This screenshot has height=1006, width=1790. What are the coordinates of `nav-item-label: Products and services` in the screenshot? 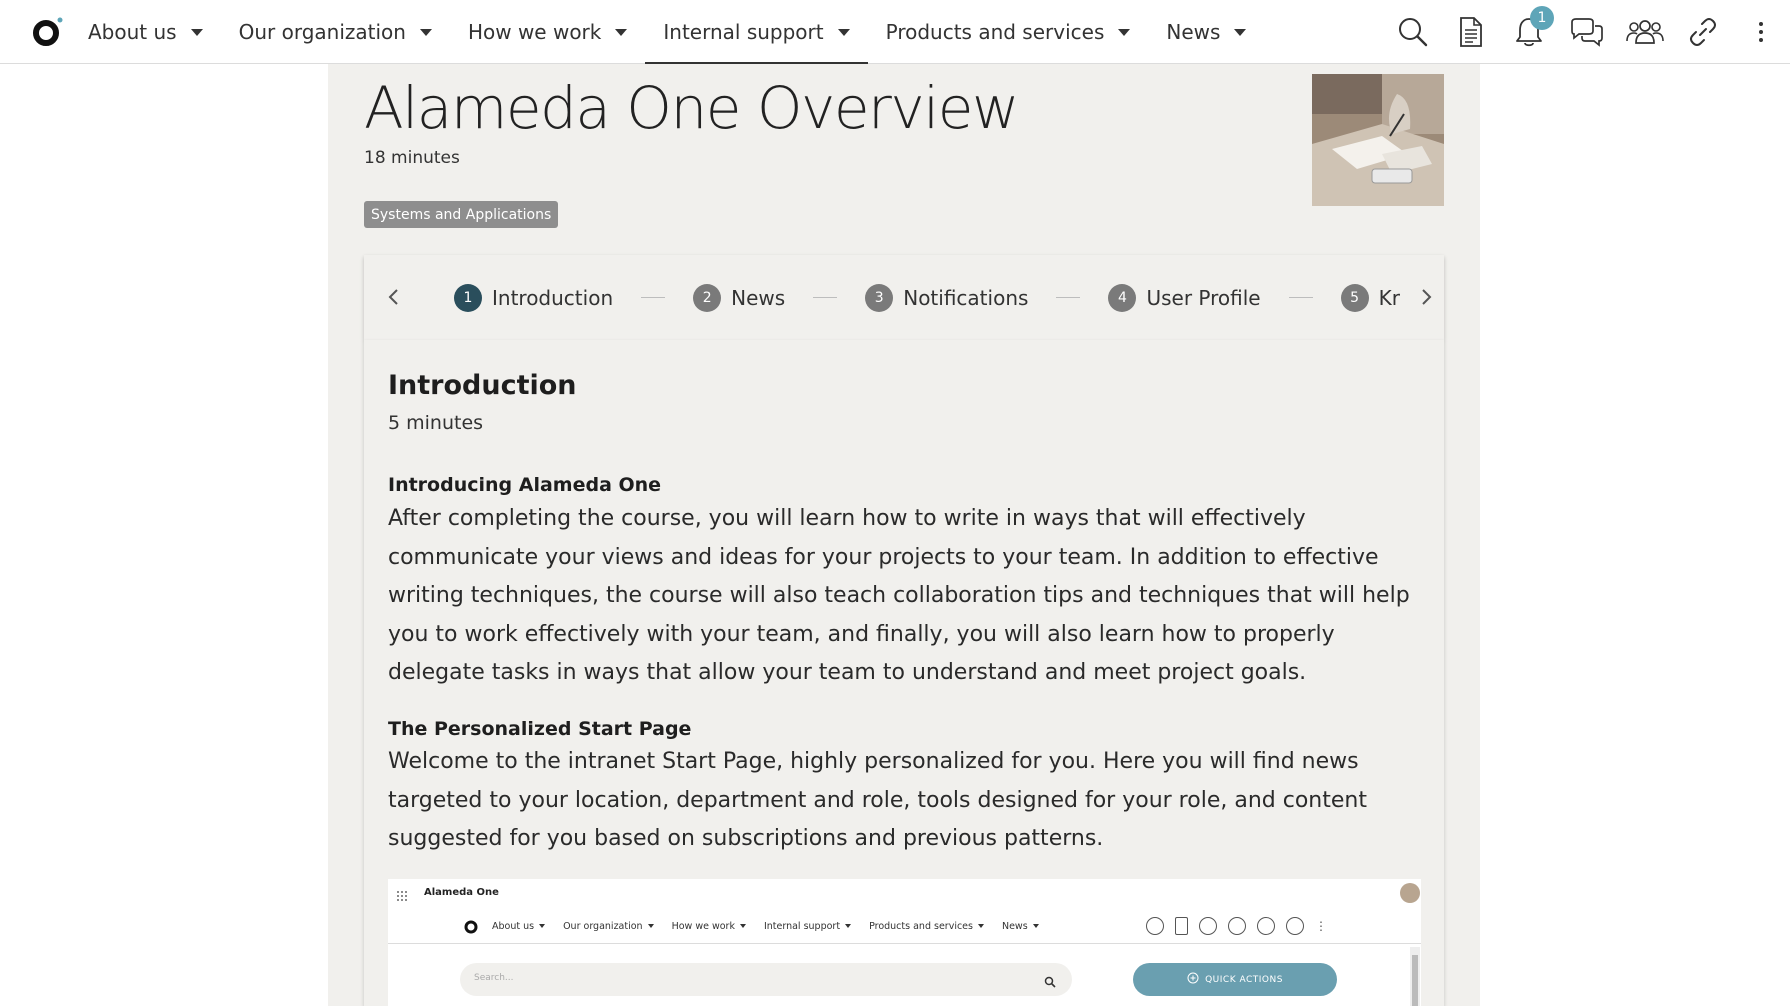 It's located at (995, 32).